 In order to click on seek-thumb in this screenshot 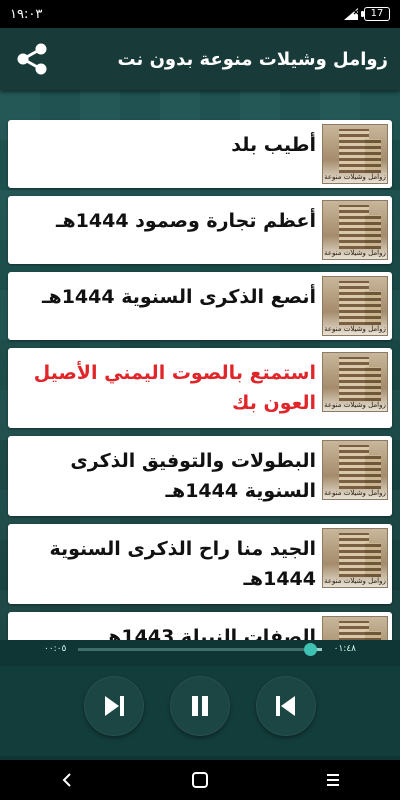, I will do `click(310, 649)`.